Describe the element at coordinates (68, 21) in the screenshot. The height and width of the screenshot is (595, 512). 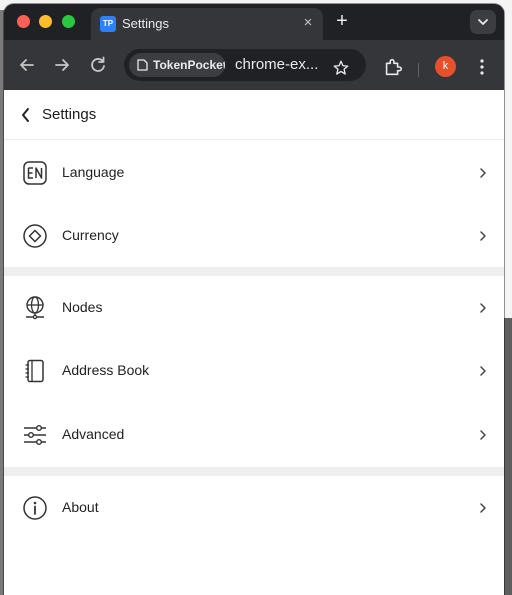
I see `window-maximize-button` at that location.